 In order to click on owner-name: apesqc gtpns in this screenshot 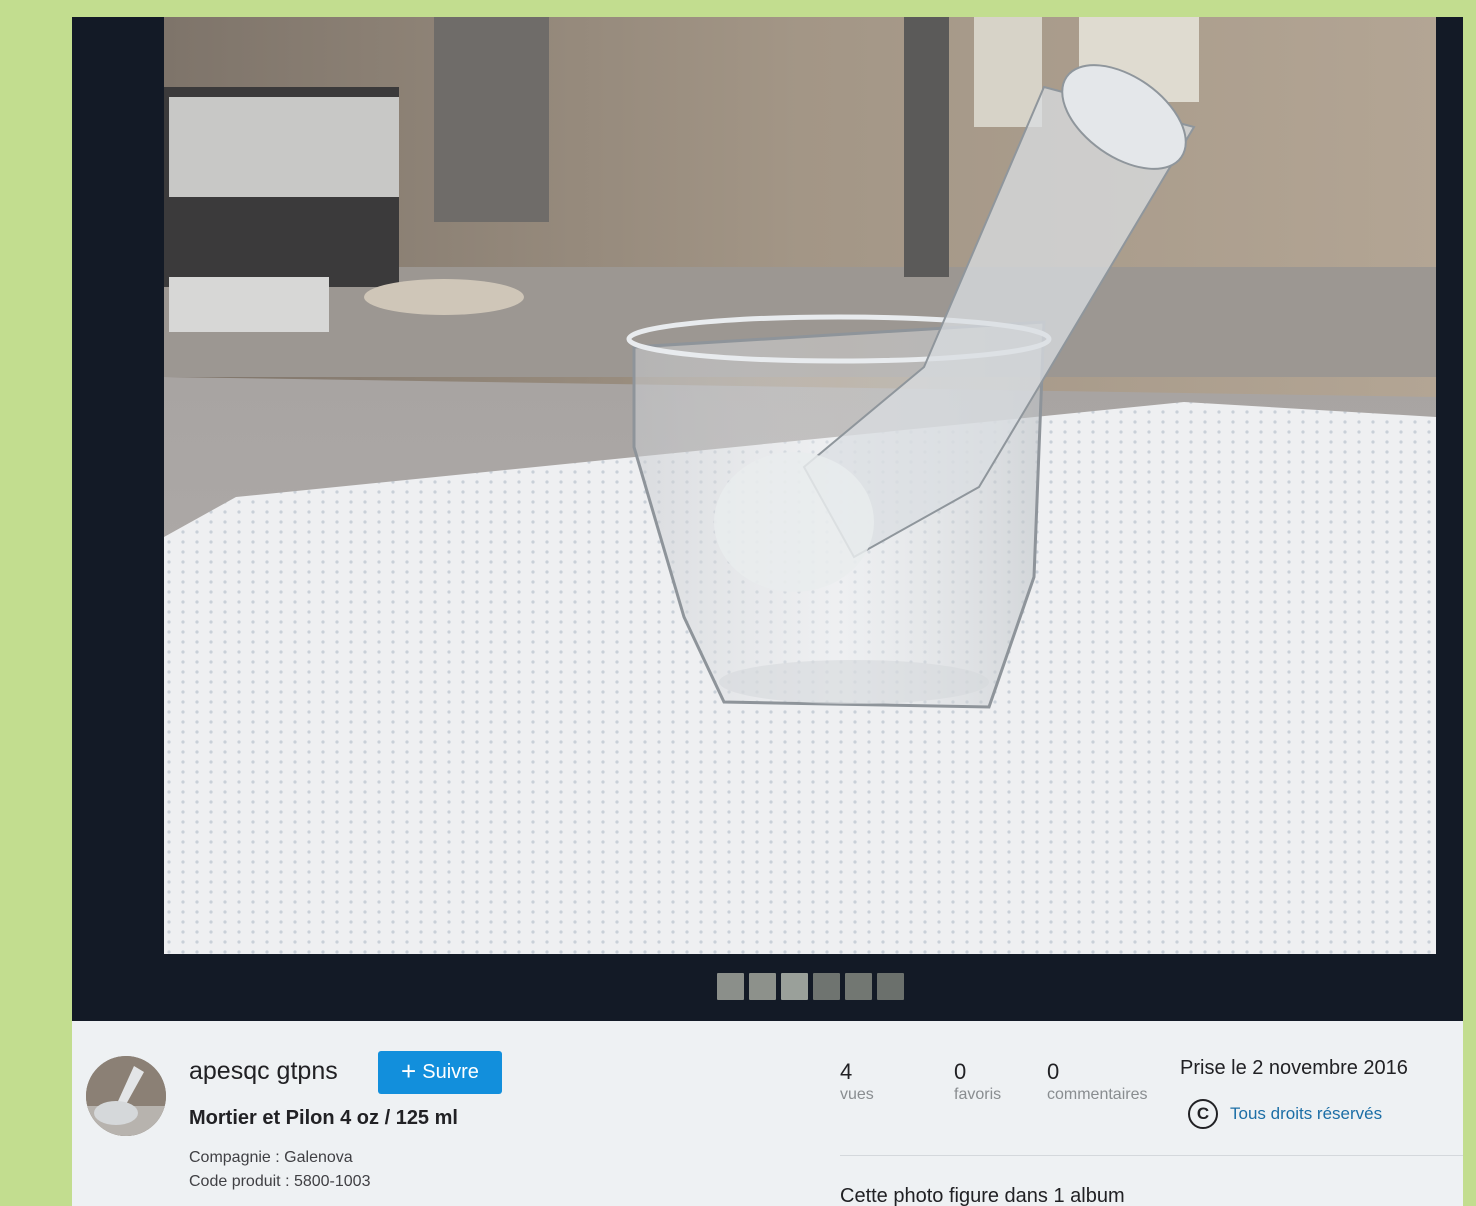, I will do `click(263, 1071)`.